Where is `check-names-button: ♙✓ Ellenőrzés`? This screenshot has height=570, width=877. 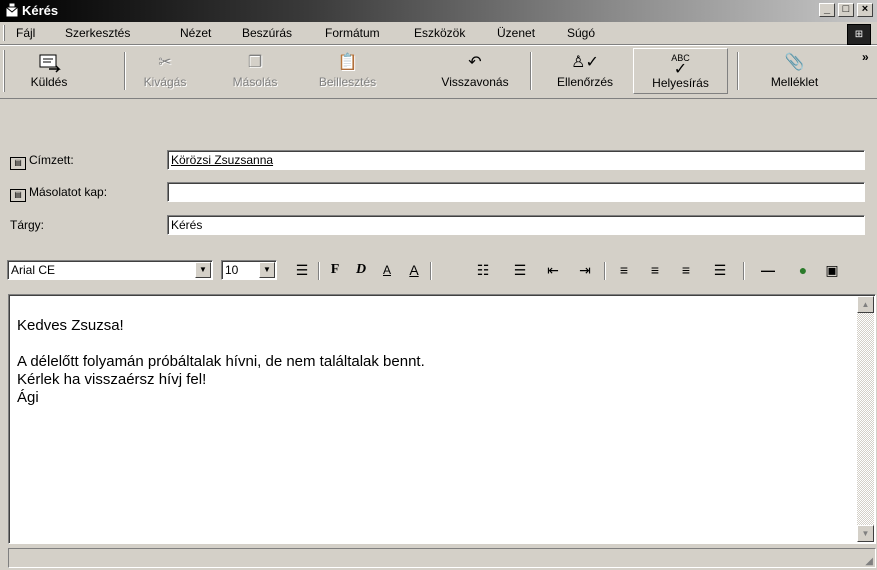
check-names-button: ♙✓ Ellenőrzés is located at coordinates (585, 71).